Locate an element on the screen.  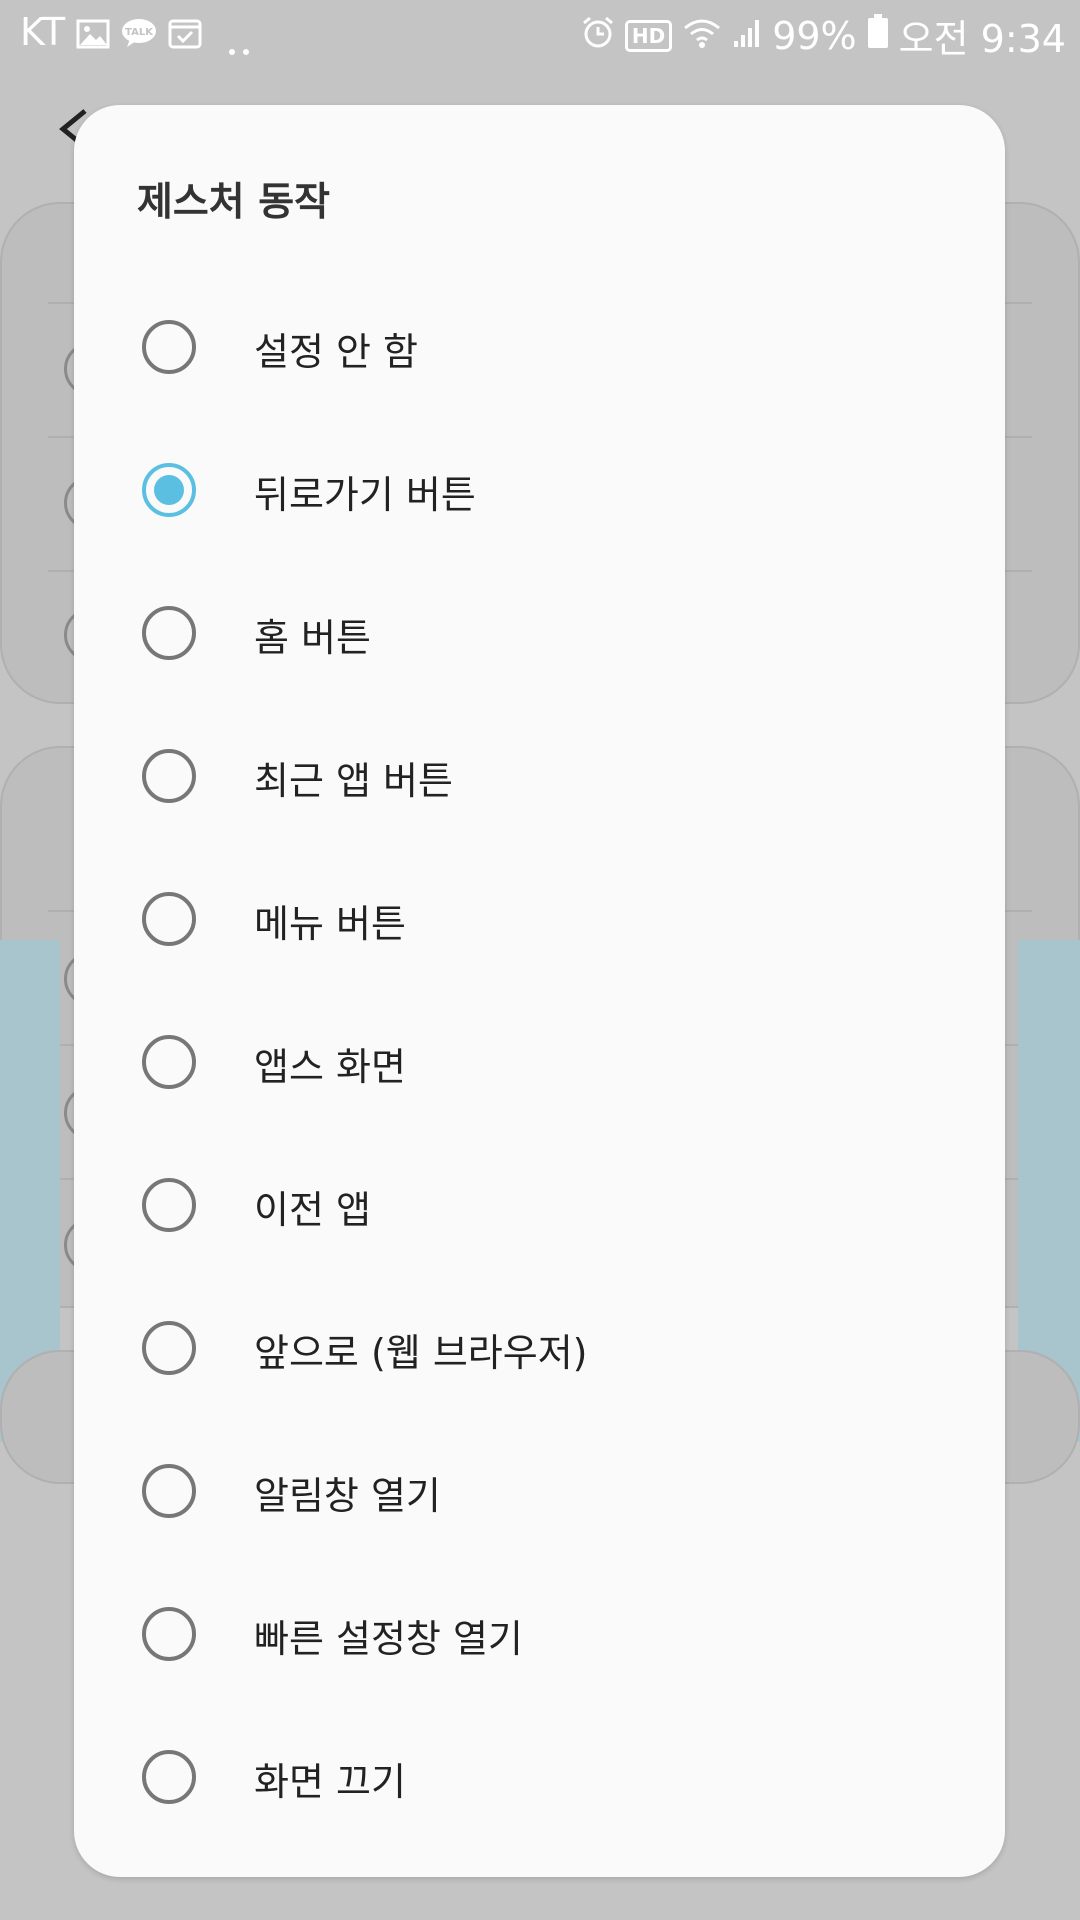
option-open-notifications: 알림창 열기 is located at coordinates (539, 1490).